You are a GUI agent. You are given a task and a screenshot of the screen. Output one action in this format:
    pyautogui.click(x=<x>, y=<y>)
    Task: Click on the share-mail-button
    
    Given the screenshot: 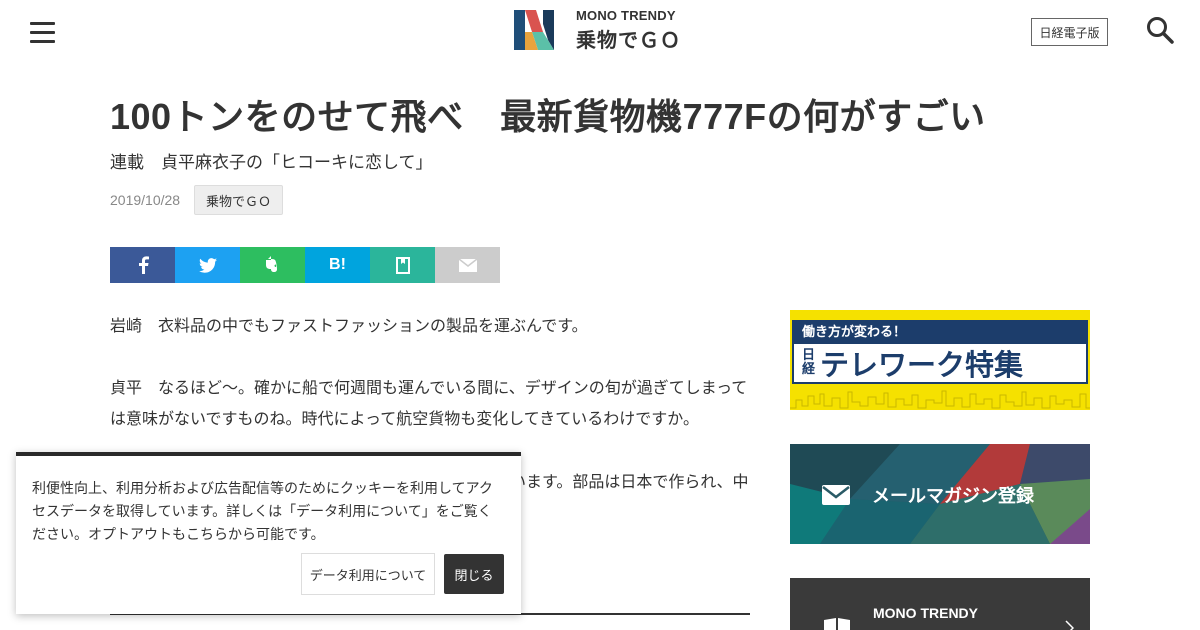 What is the action you would take?
    pyautogui.click(x=467, y=265)
    